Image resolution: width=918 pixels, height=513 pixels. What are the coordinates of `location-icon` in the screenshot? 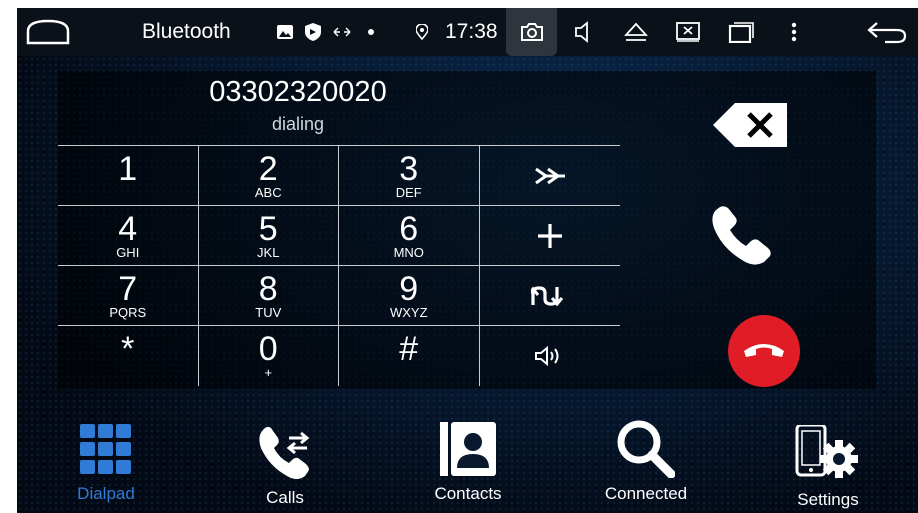 It's located at (422, 32).